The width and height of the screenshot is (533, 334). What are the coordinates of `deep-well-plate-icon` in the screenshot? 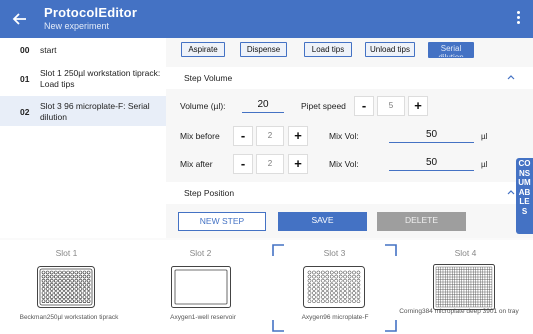 It's located at (464, 287).